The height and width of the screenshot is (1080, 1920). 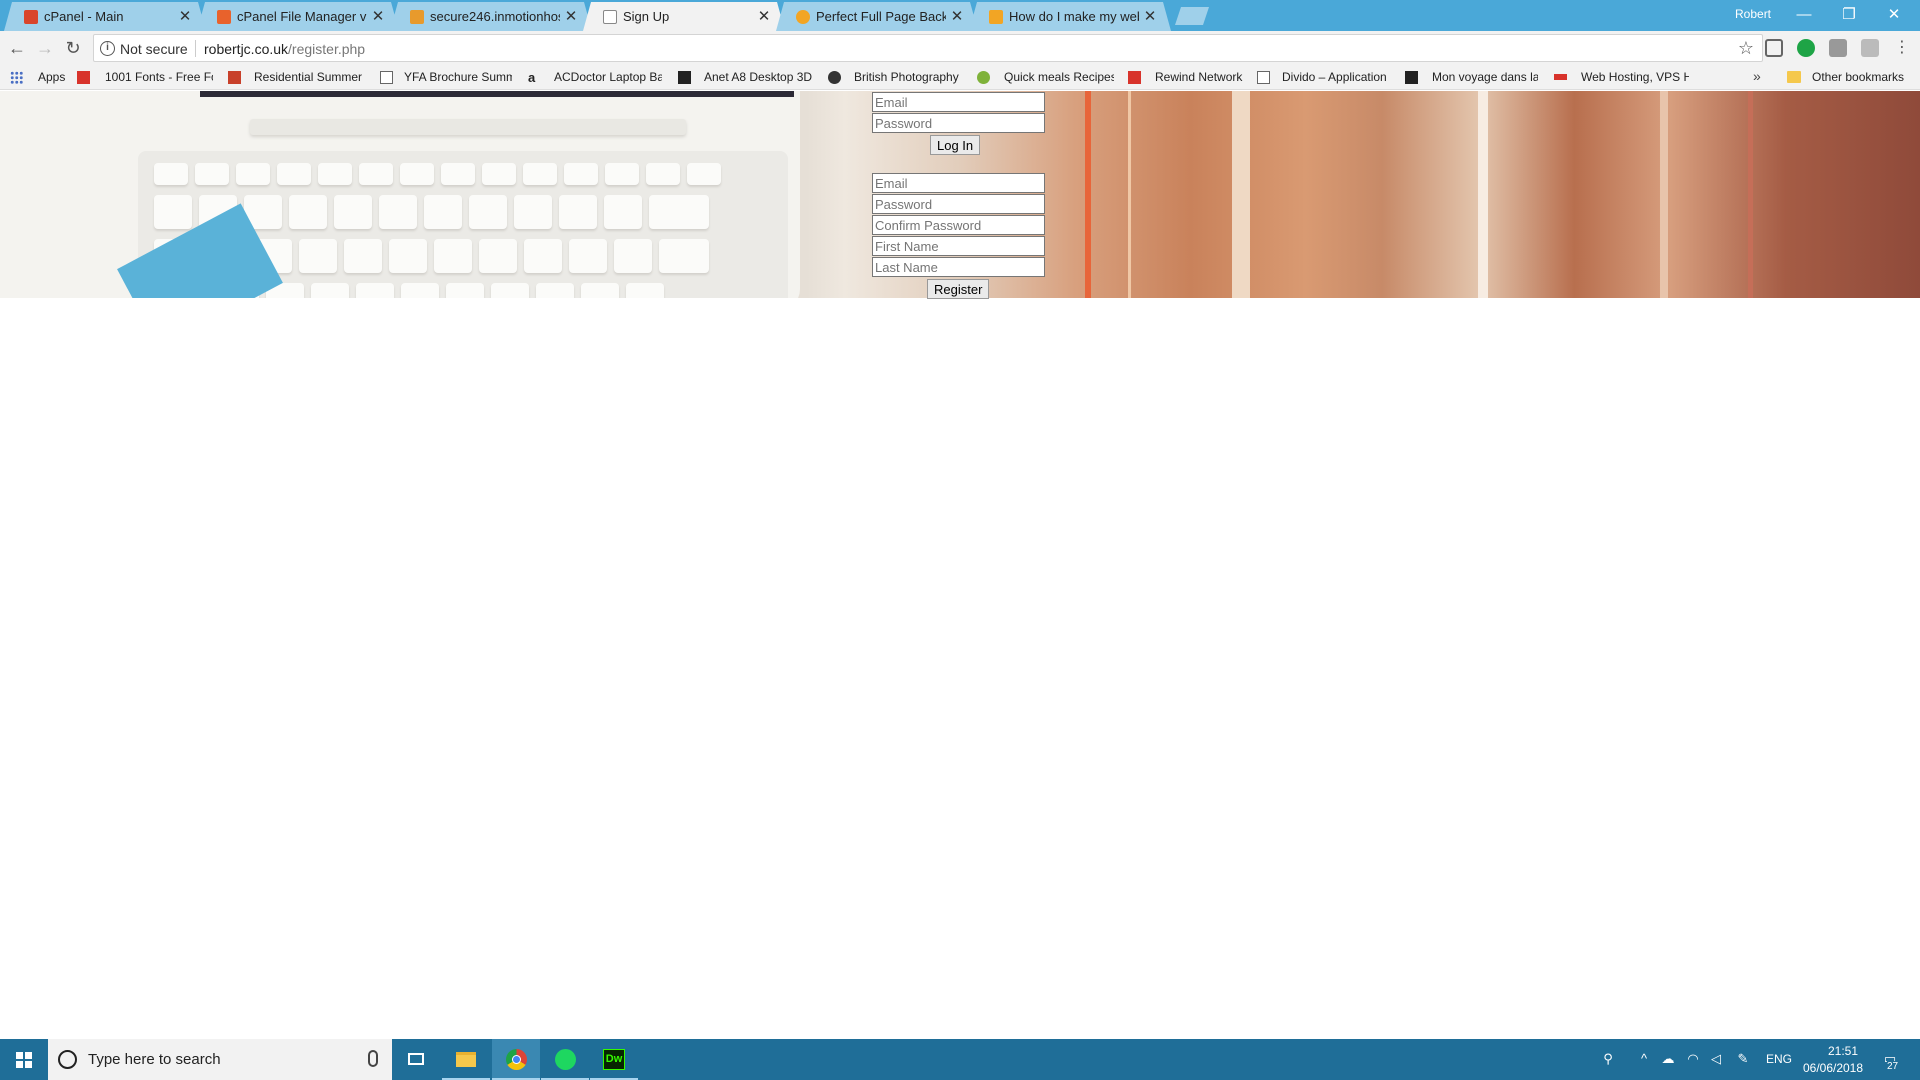 What do you see at coordinates (1894, 15) in the screenshot?
I see `close-window-icon: ✕` at bounding box center [1894, 15].